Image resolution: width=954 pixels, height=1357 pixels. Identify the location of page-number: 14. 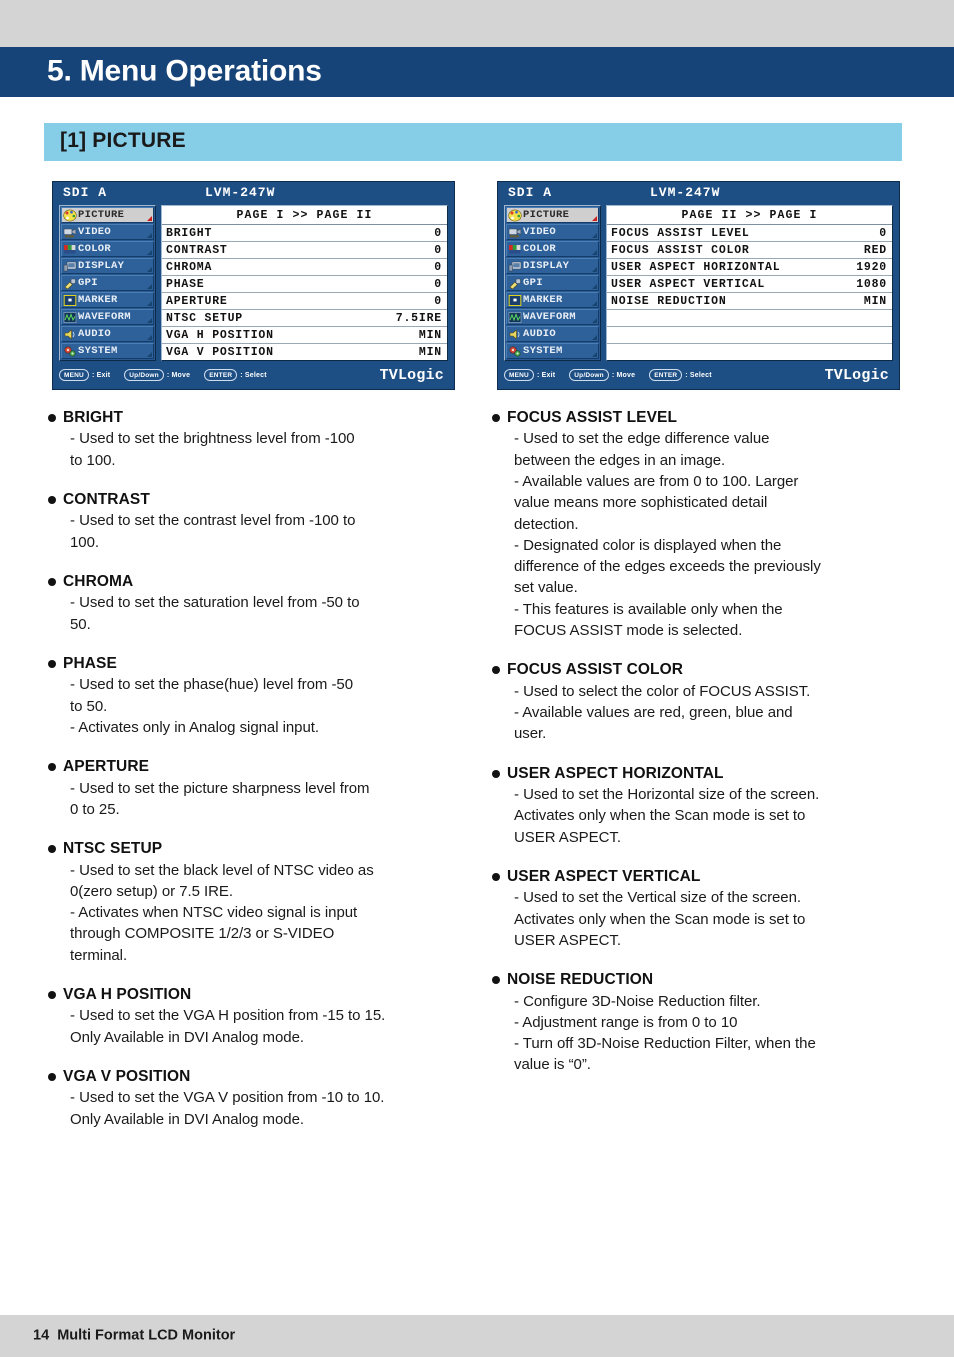
(41, 1335).